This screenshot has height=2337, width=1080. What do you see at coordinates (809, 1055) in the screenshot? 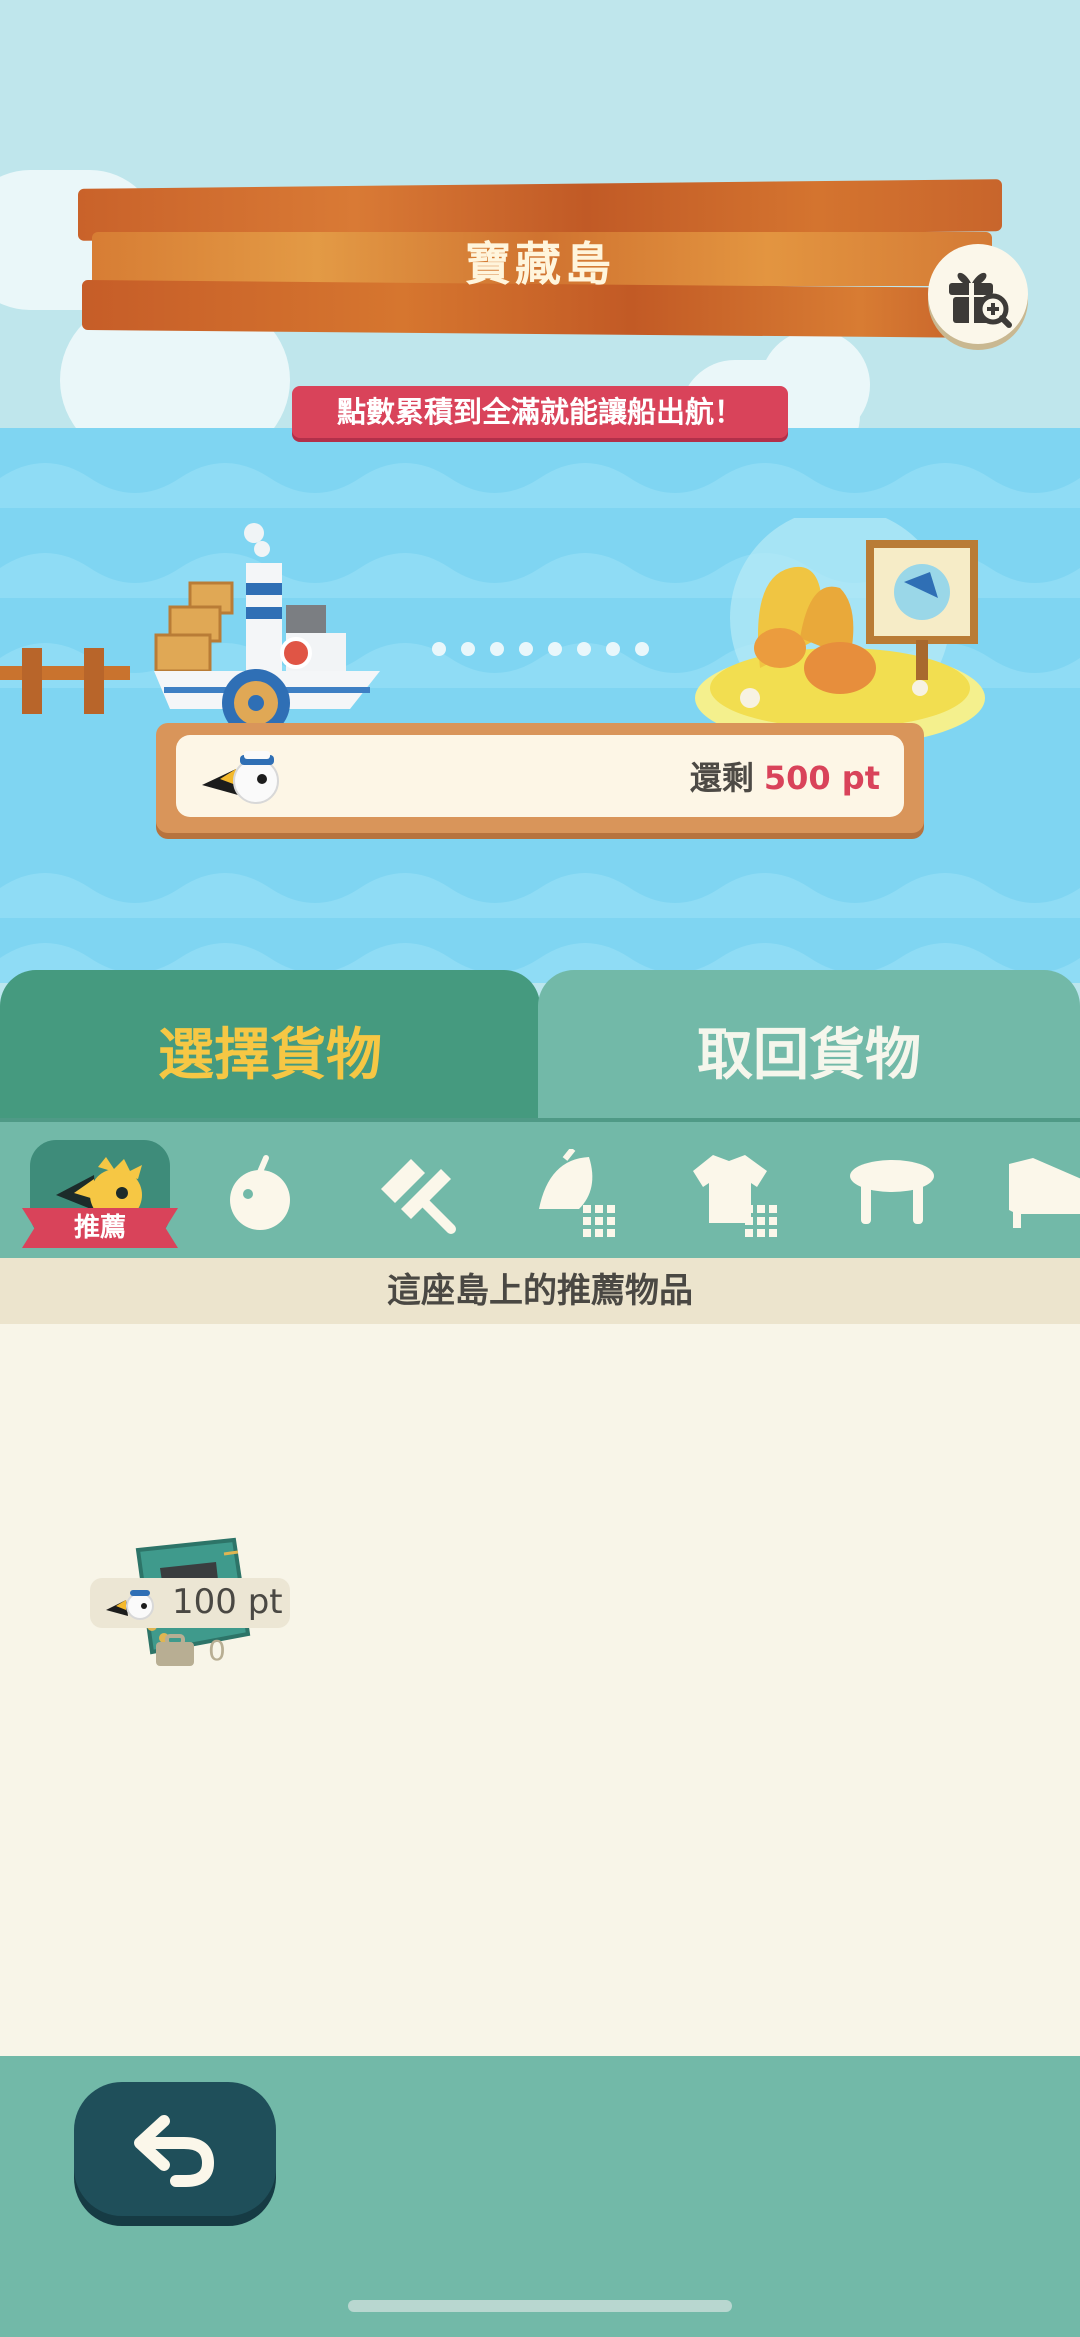
I see `tab-label: 取回貨物` at bounding box center [809, 1055].